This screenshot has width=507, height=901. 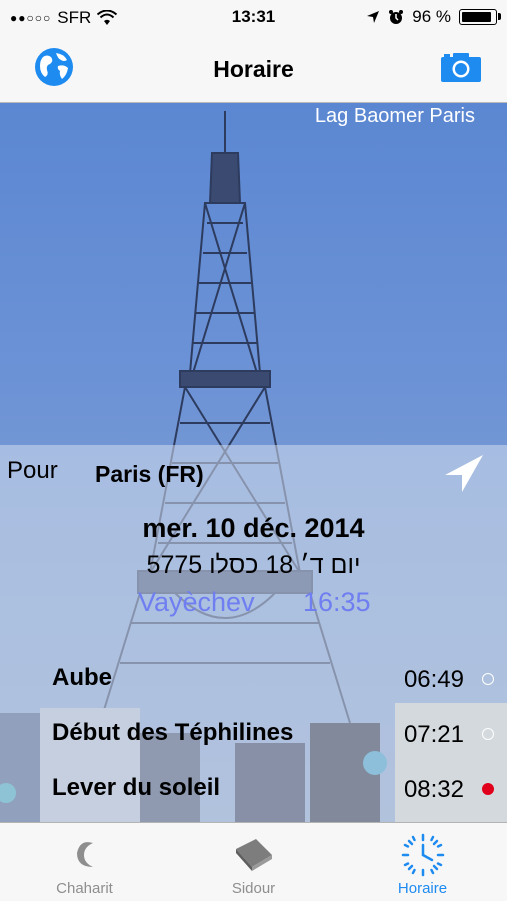 What do you see at coordinates (253, 528) in the screenshot?
I see `gregorian-date: mer. 10 déc. 2014` at bounding box center [253, 528].